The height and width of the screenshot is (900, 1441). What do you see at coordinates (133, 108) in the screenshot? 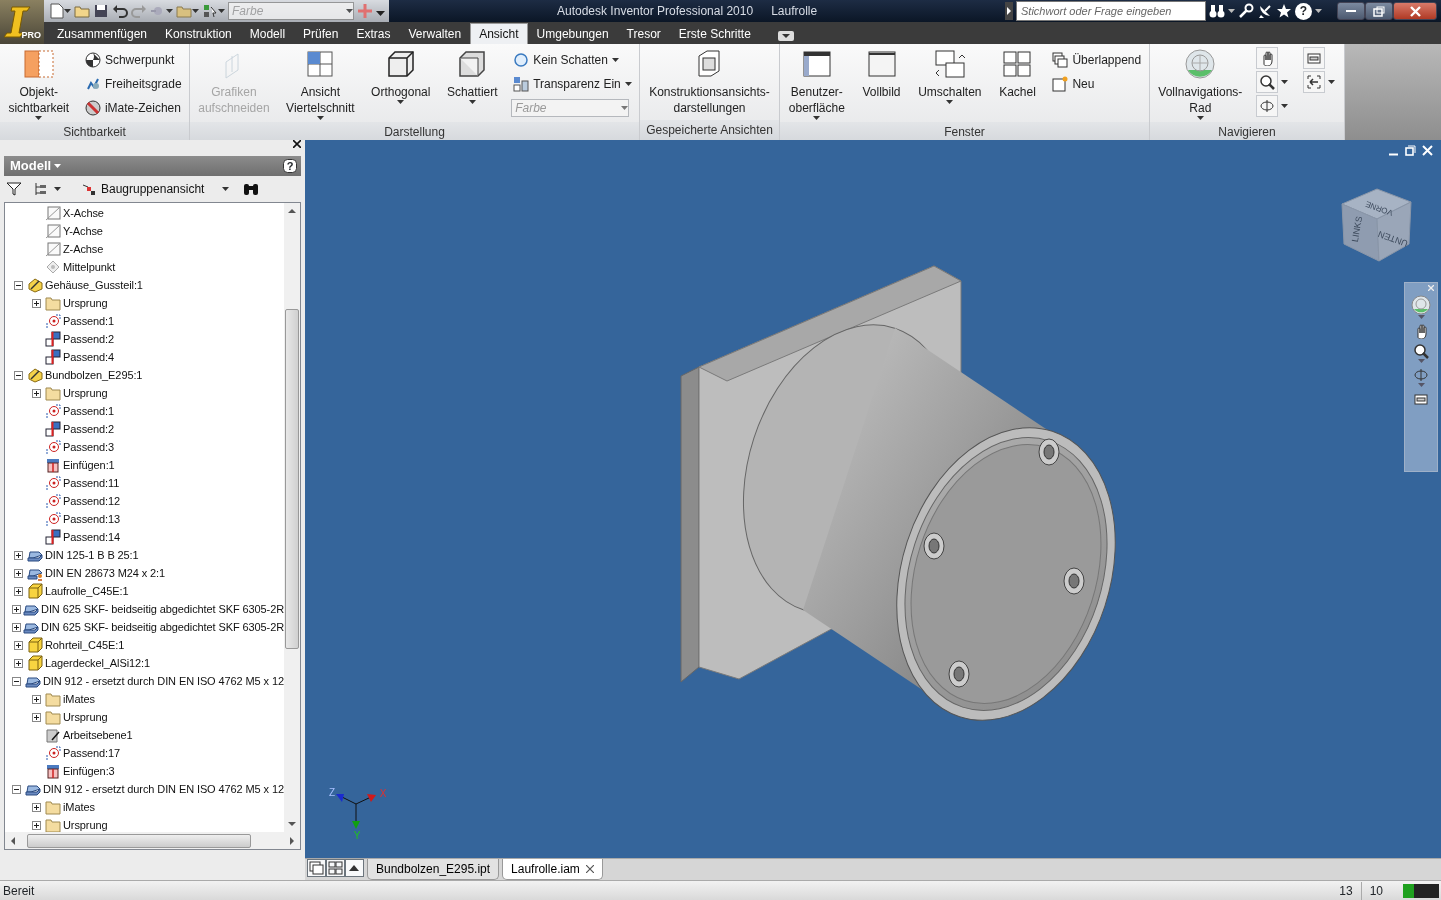
I see `ribbon-button: iMate-Zeichen` at bounding box center [133, 108].